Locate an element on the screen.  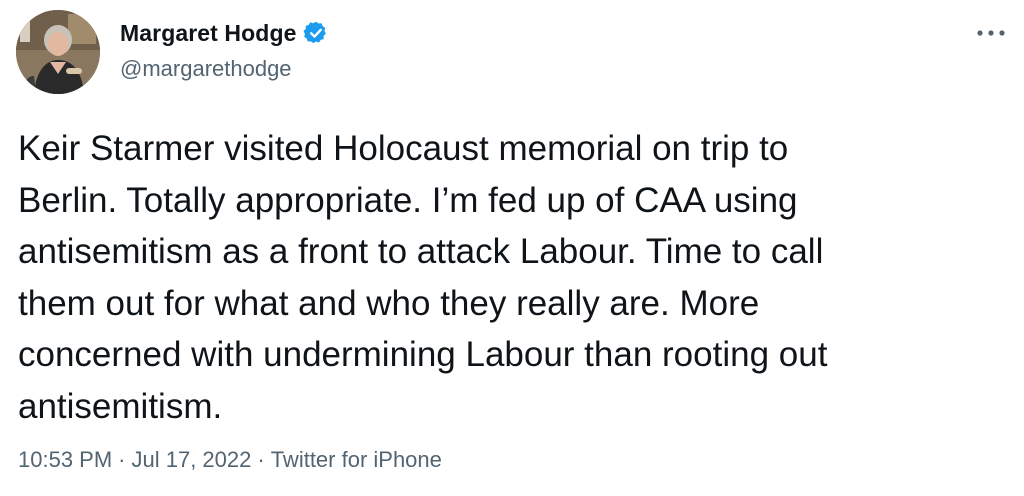
author-display-name: Margaret Hodge is located at coordinates (208, 33).